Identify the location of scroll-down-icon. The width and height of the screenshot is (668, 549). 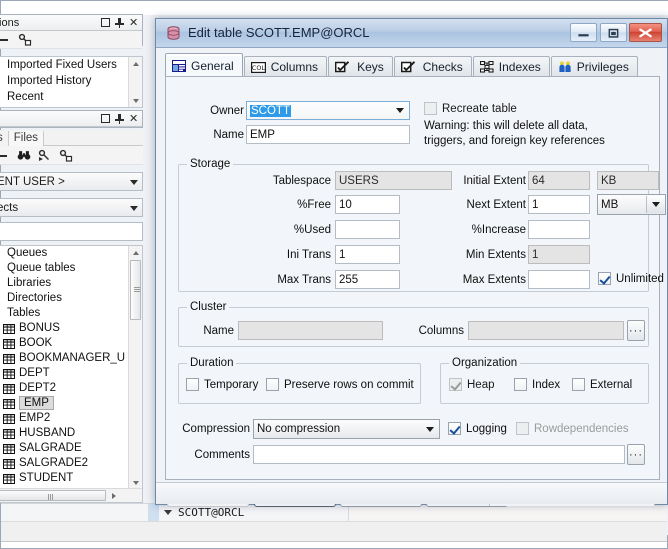
(135, 100).